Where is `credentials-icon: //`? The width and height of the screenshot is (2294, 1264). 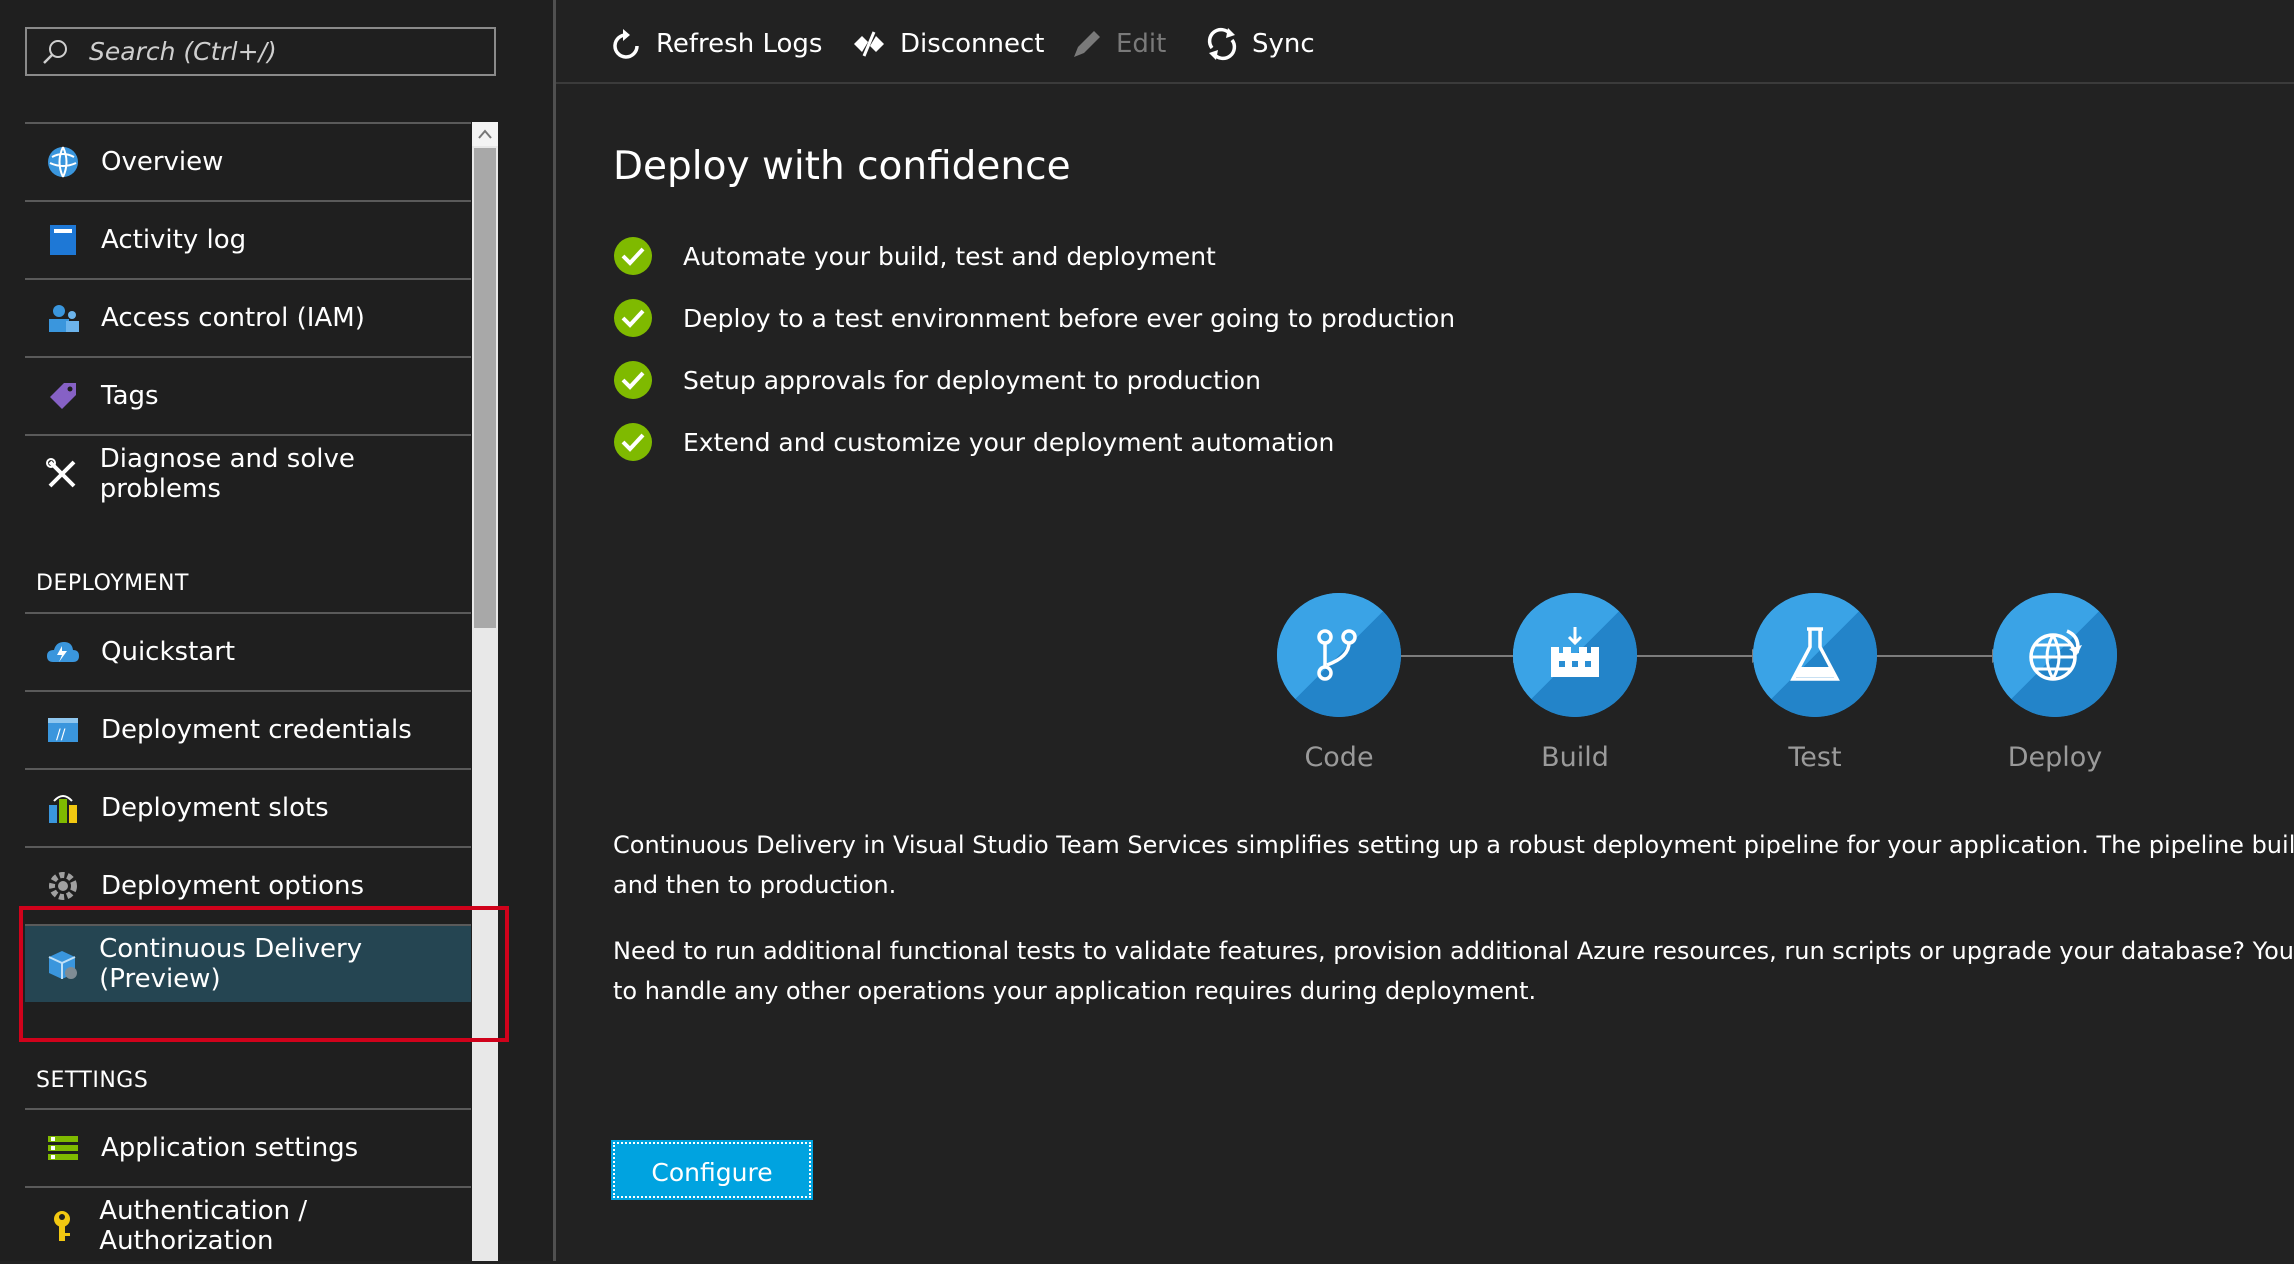
credentials-icon: // is located at coordinates (63, 730).